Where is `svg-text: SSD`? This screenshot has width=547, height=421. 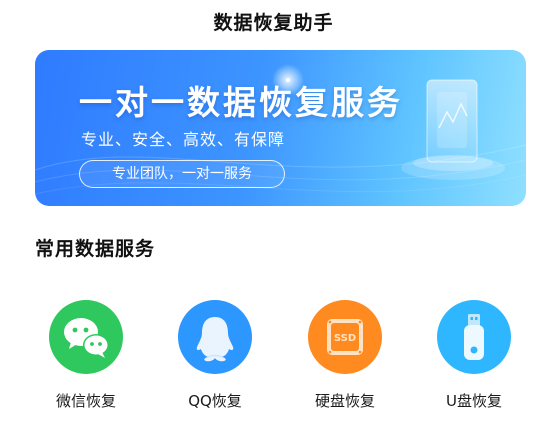 svg-text: SSD is located at coordinates (345, 338).